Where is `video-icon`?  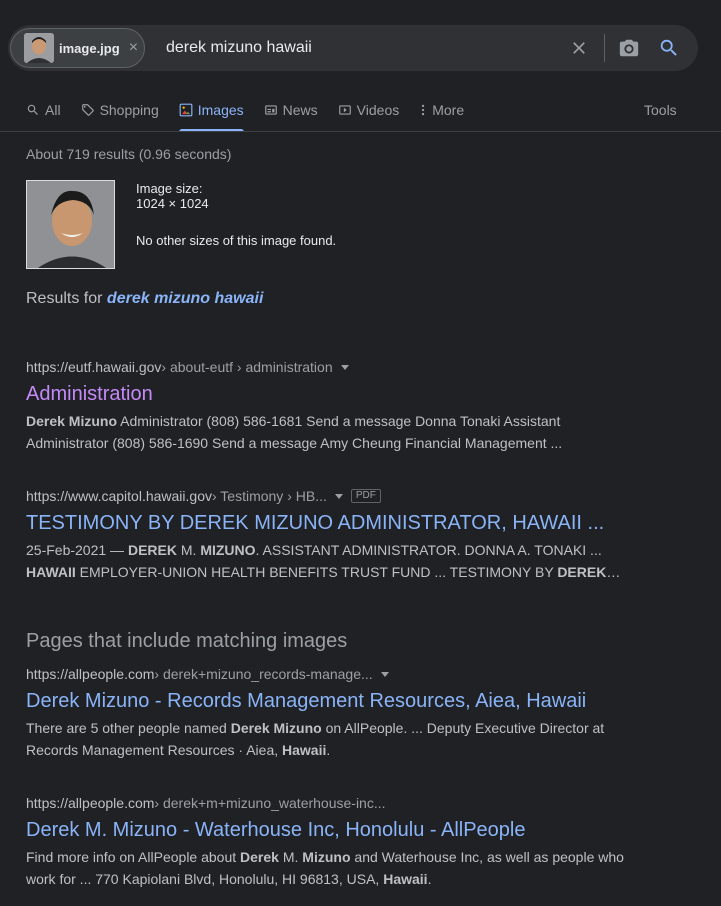 video-icon is located at coordinates (344, 110).